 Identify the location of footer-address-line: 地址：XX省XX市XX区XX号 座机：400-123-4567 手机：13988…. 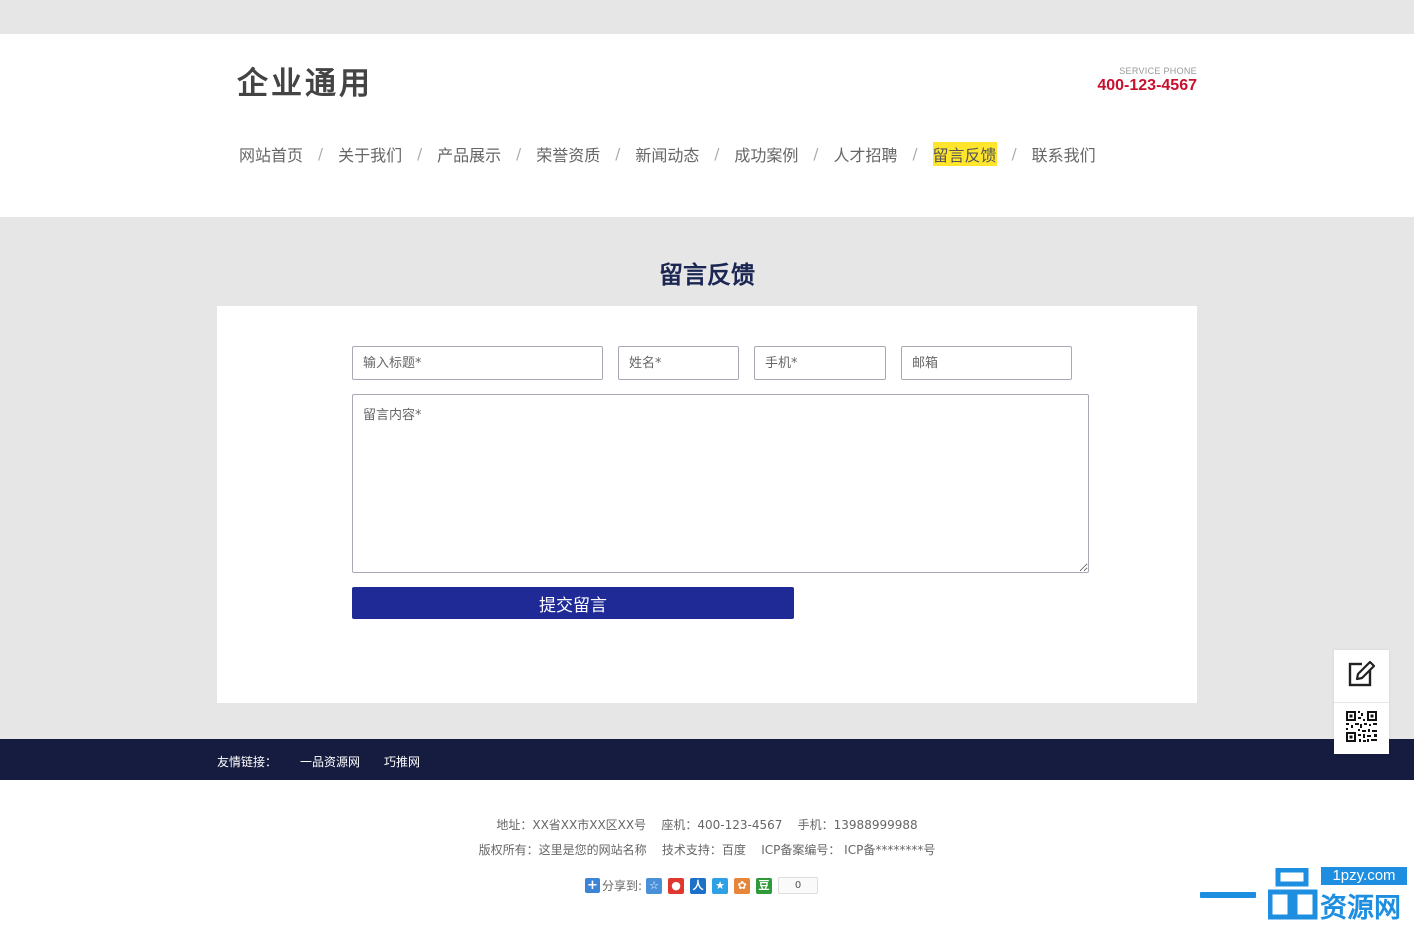
(707, 825).